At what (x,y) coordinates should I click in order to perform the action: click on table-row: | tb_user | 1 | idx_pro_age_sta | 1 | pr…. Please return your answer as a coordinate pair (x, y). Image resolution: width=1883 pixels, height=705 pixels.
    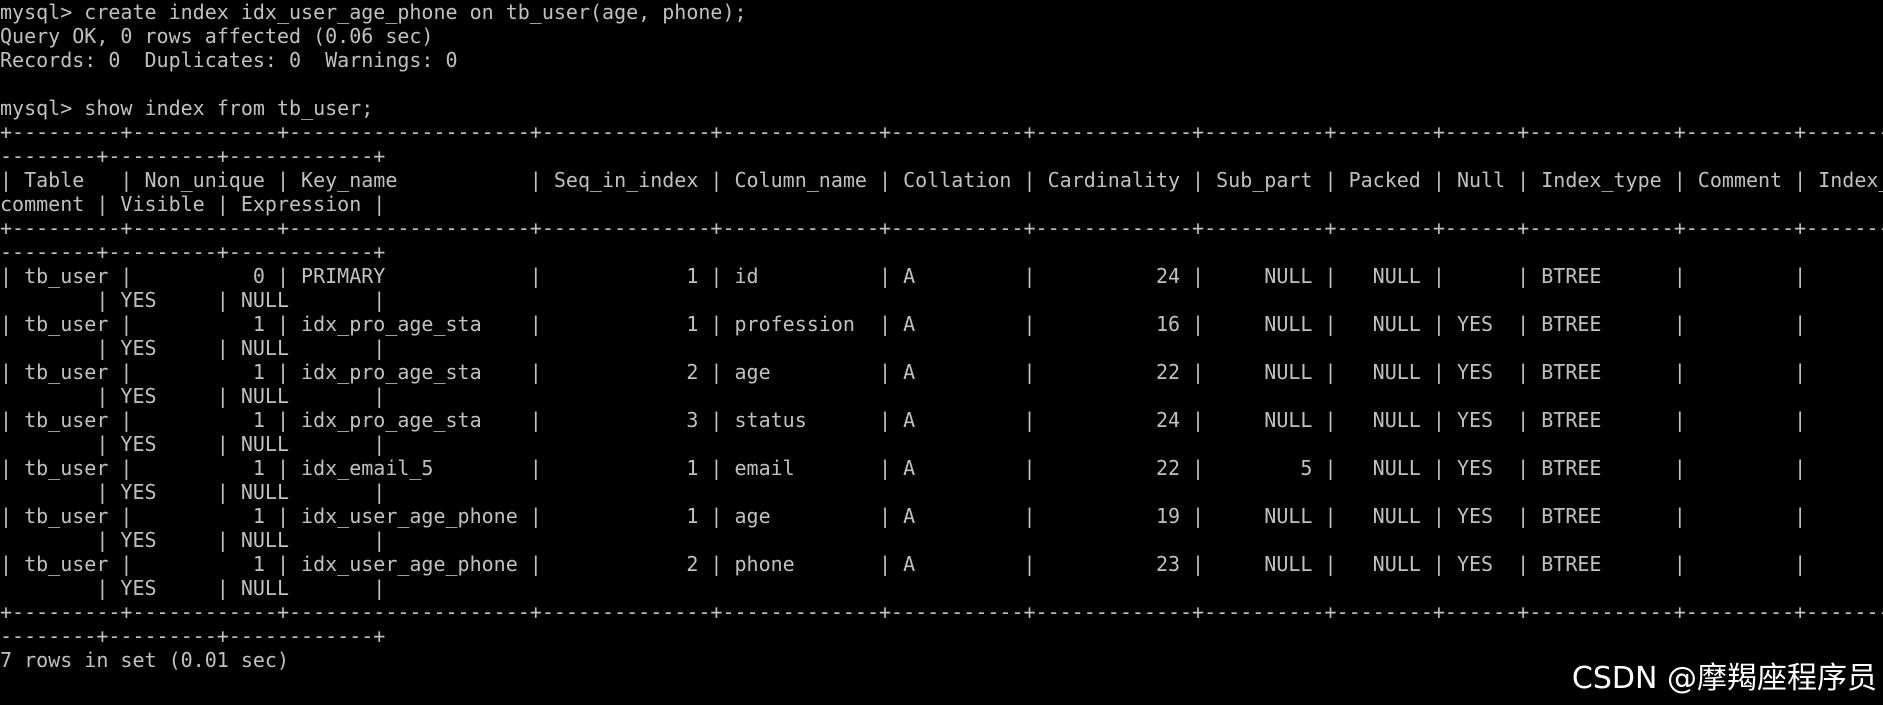
    Looking at the image, I should click on (903, 324).